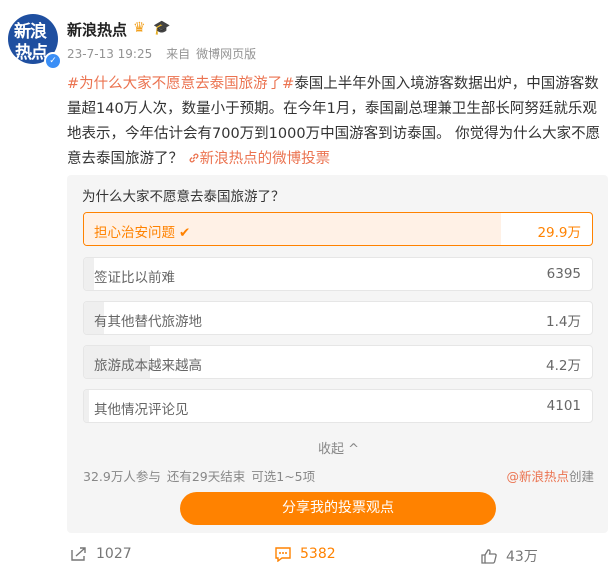 Image resolution: width=616 pixels, height=583 pixels. I want to click on crown-icon: ♛, so click(139, 28).